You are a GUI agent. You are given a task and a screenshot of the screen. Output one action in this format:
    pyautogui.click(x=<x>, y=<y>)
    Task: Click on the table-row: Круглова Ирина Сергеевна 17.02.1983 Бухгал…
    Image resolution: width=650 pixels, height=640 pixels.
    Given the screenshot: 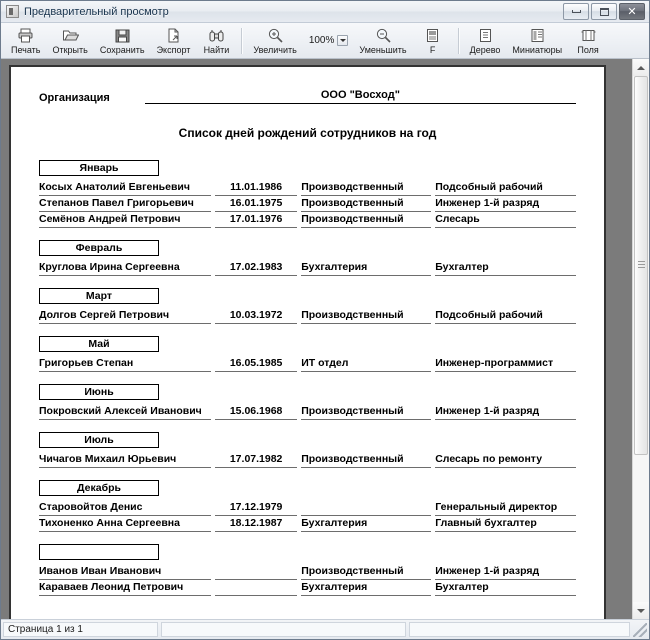 What is the action you would take?
    pyautogui.click(x=307, y=268)
    